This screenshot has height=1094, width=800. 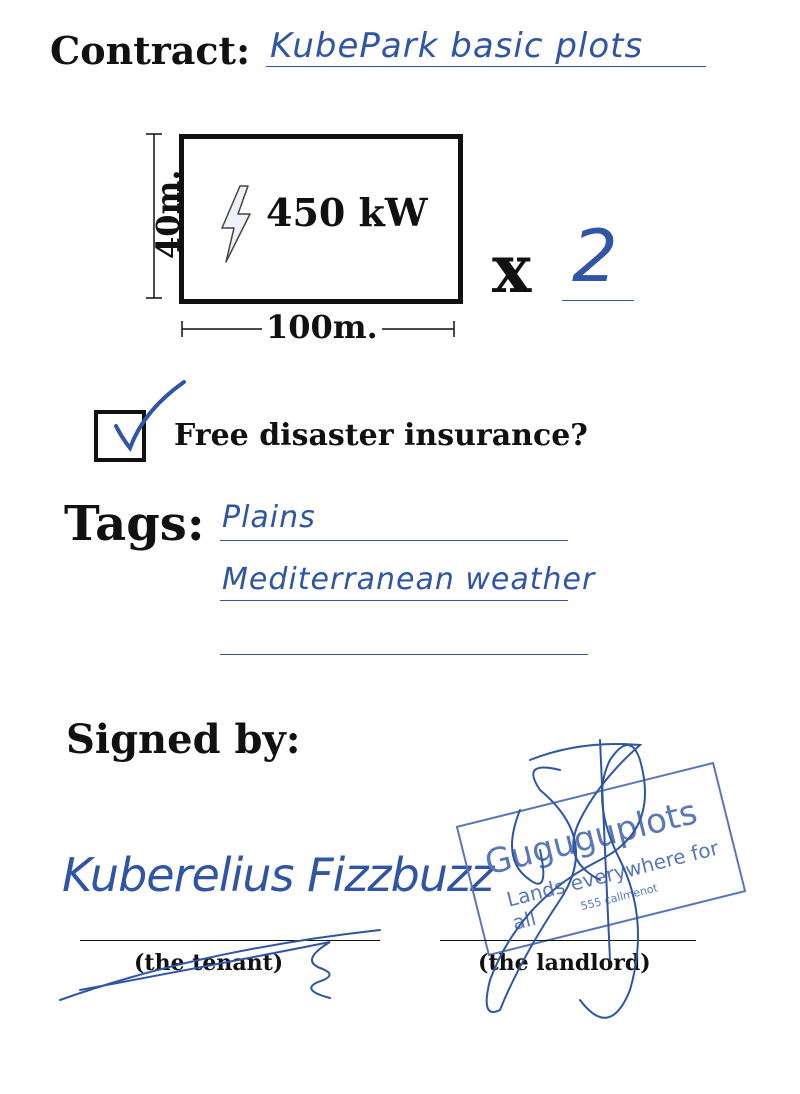 I want to click on plot-quantity-field: 2, so click(x=595, y=256).